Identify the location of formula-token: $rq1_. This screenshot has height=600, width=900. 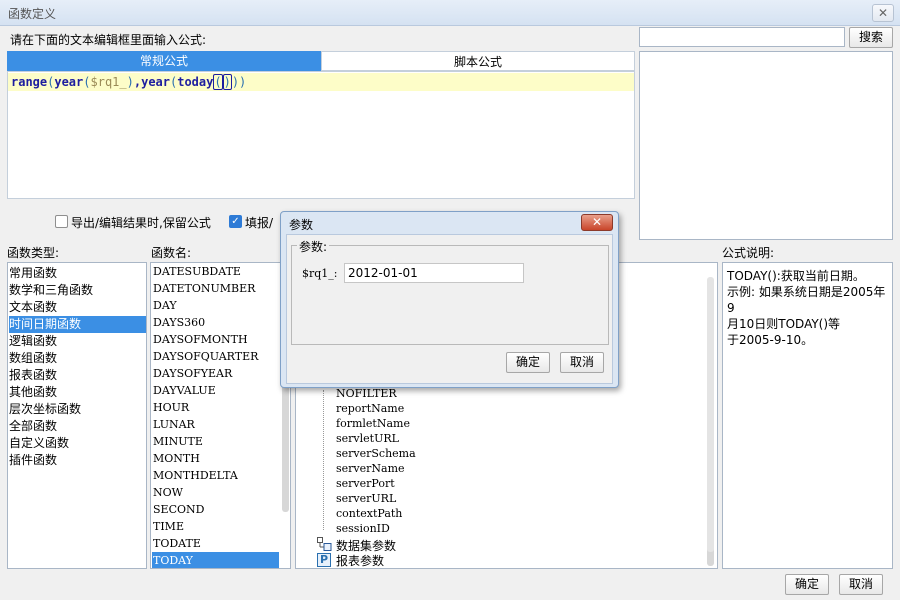
(108, 82).